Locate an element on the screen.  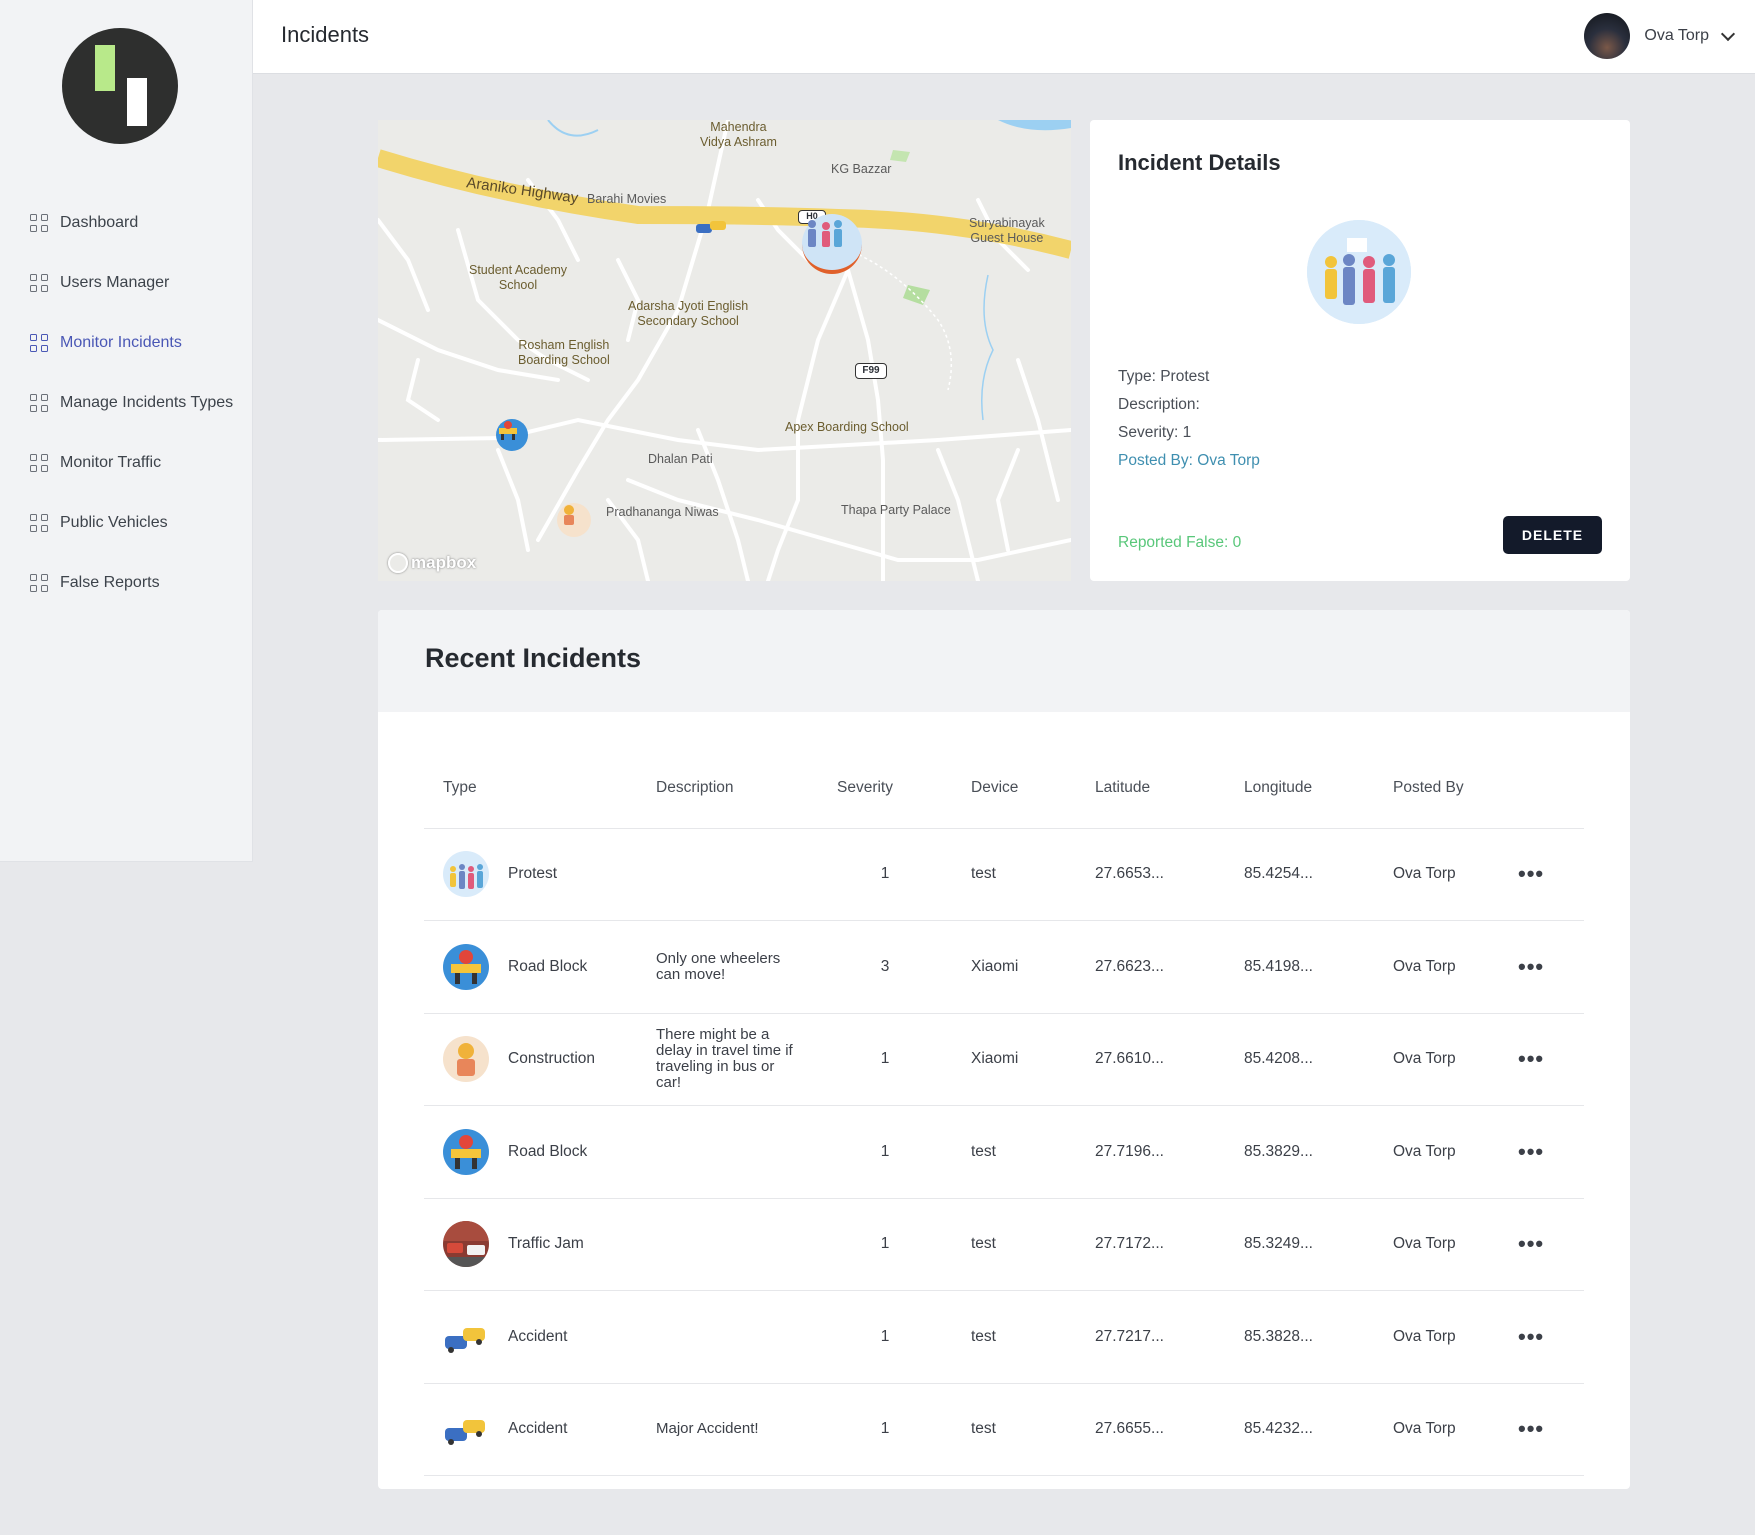
map-label-school: Mahendra Vidya Ashram is located at coordinates (738, 134).